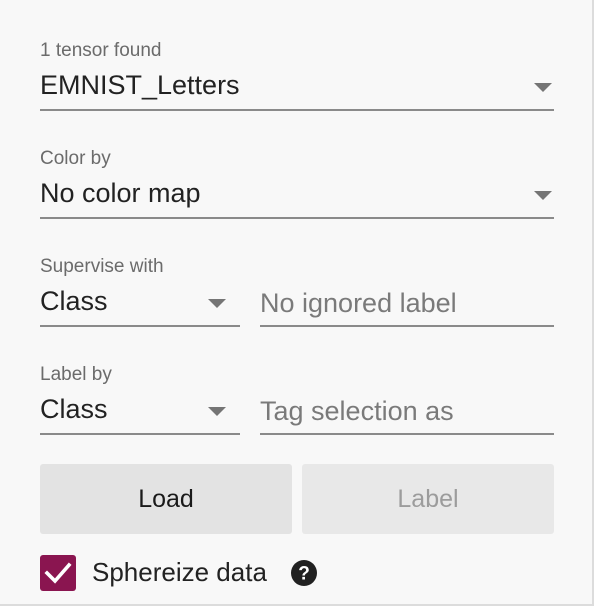 This screenshot has width=596, height=606. I want to click on sphereize-checkbox, so click(58, 573).